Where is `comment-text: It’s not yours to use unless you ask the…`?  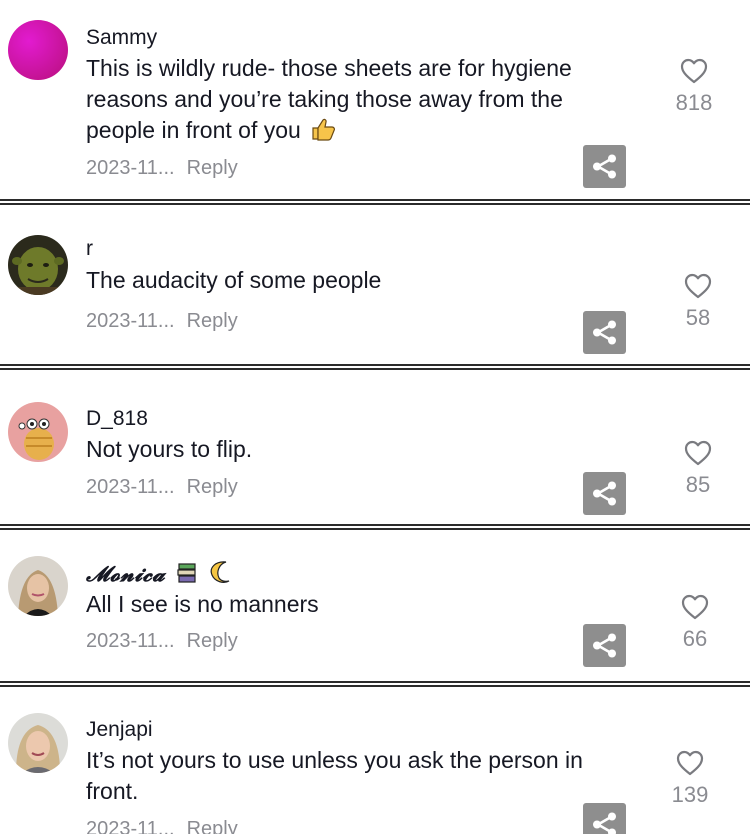
comment-text: It’s not yours to use unless you ask the… is located at coordinates (334, 775).